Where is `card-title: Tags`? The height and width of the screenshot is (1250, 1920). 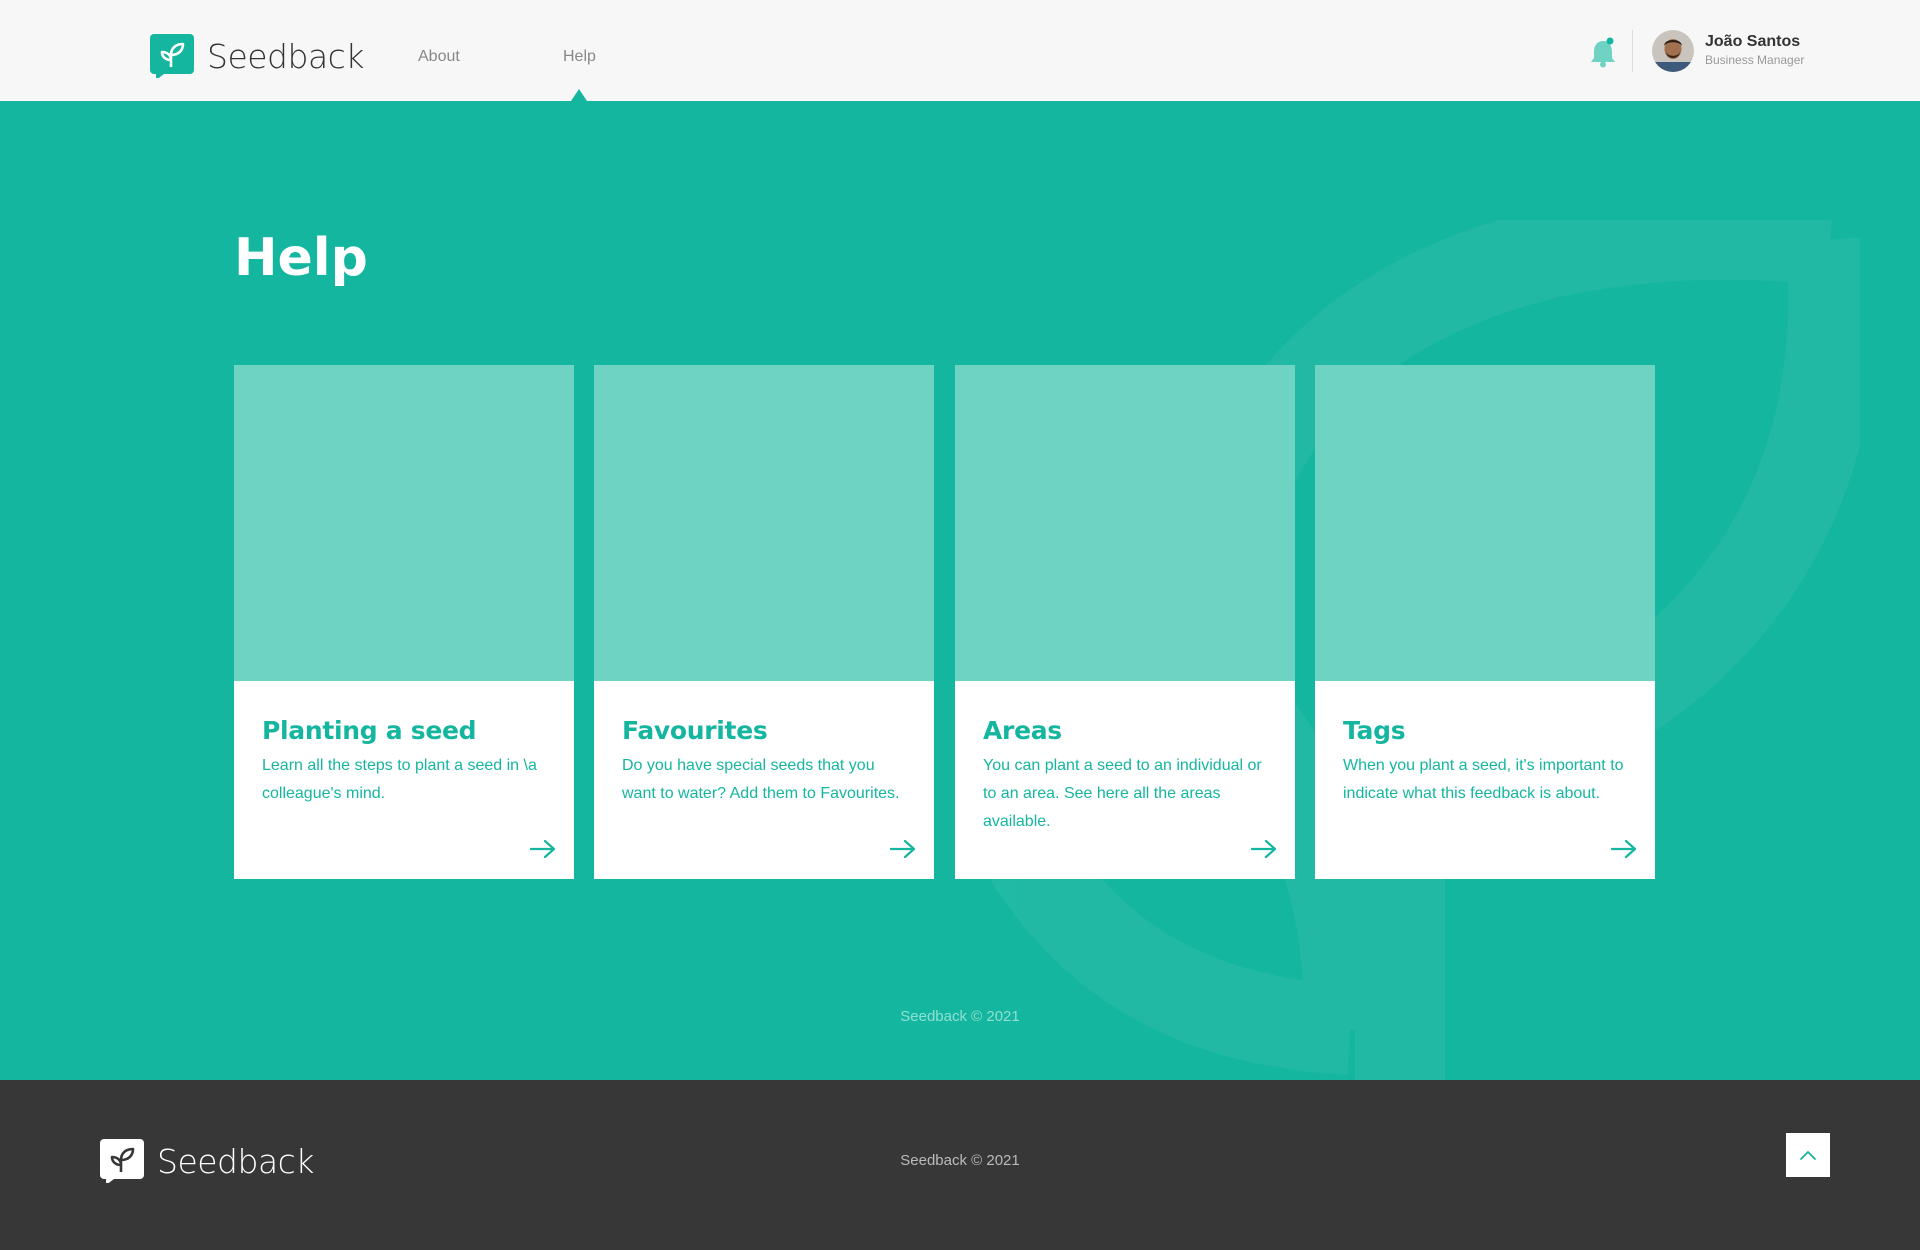
card-title: Tags is located at coordinates (1374, 730).